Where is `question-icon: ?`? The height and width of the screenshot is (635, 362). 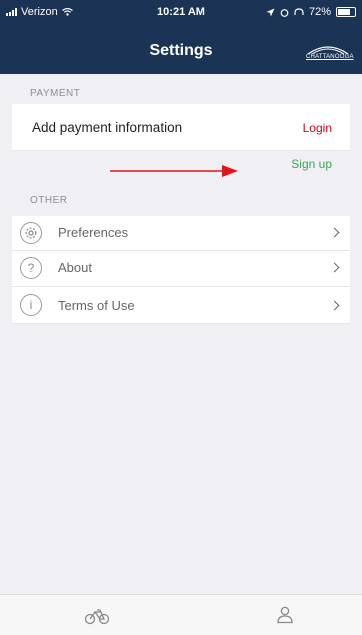 question-icon: ? is located at coordinates (31, 268).